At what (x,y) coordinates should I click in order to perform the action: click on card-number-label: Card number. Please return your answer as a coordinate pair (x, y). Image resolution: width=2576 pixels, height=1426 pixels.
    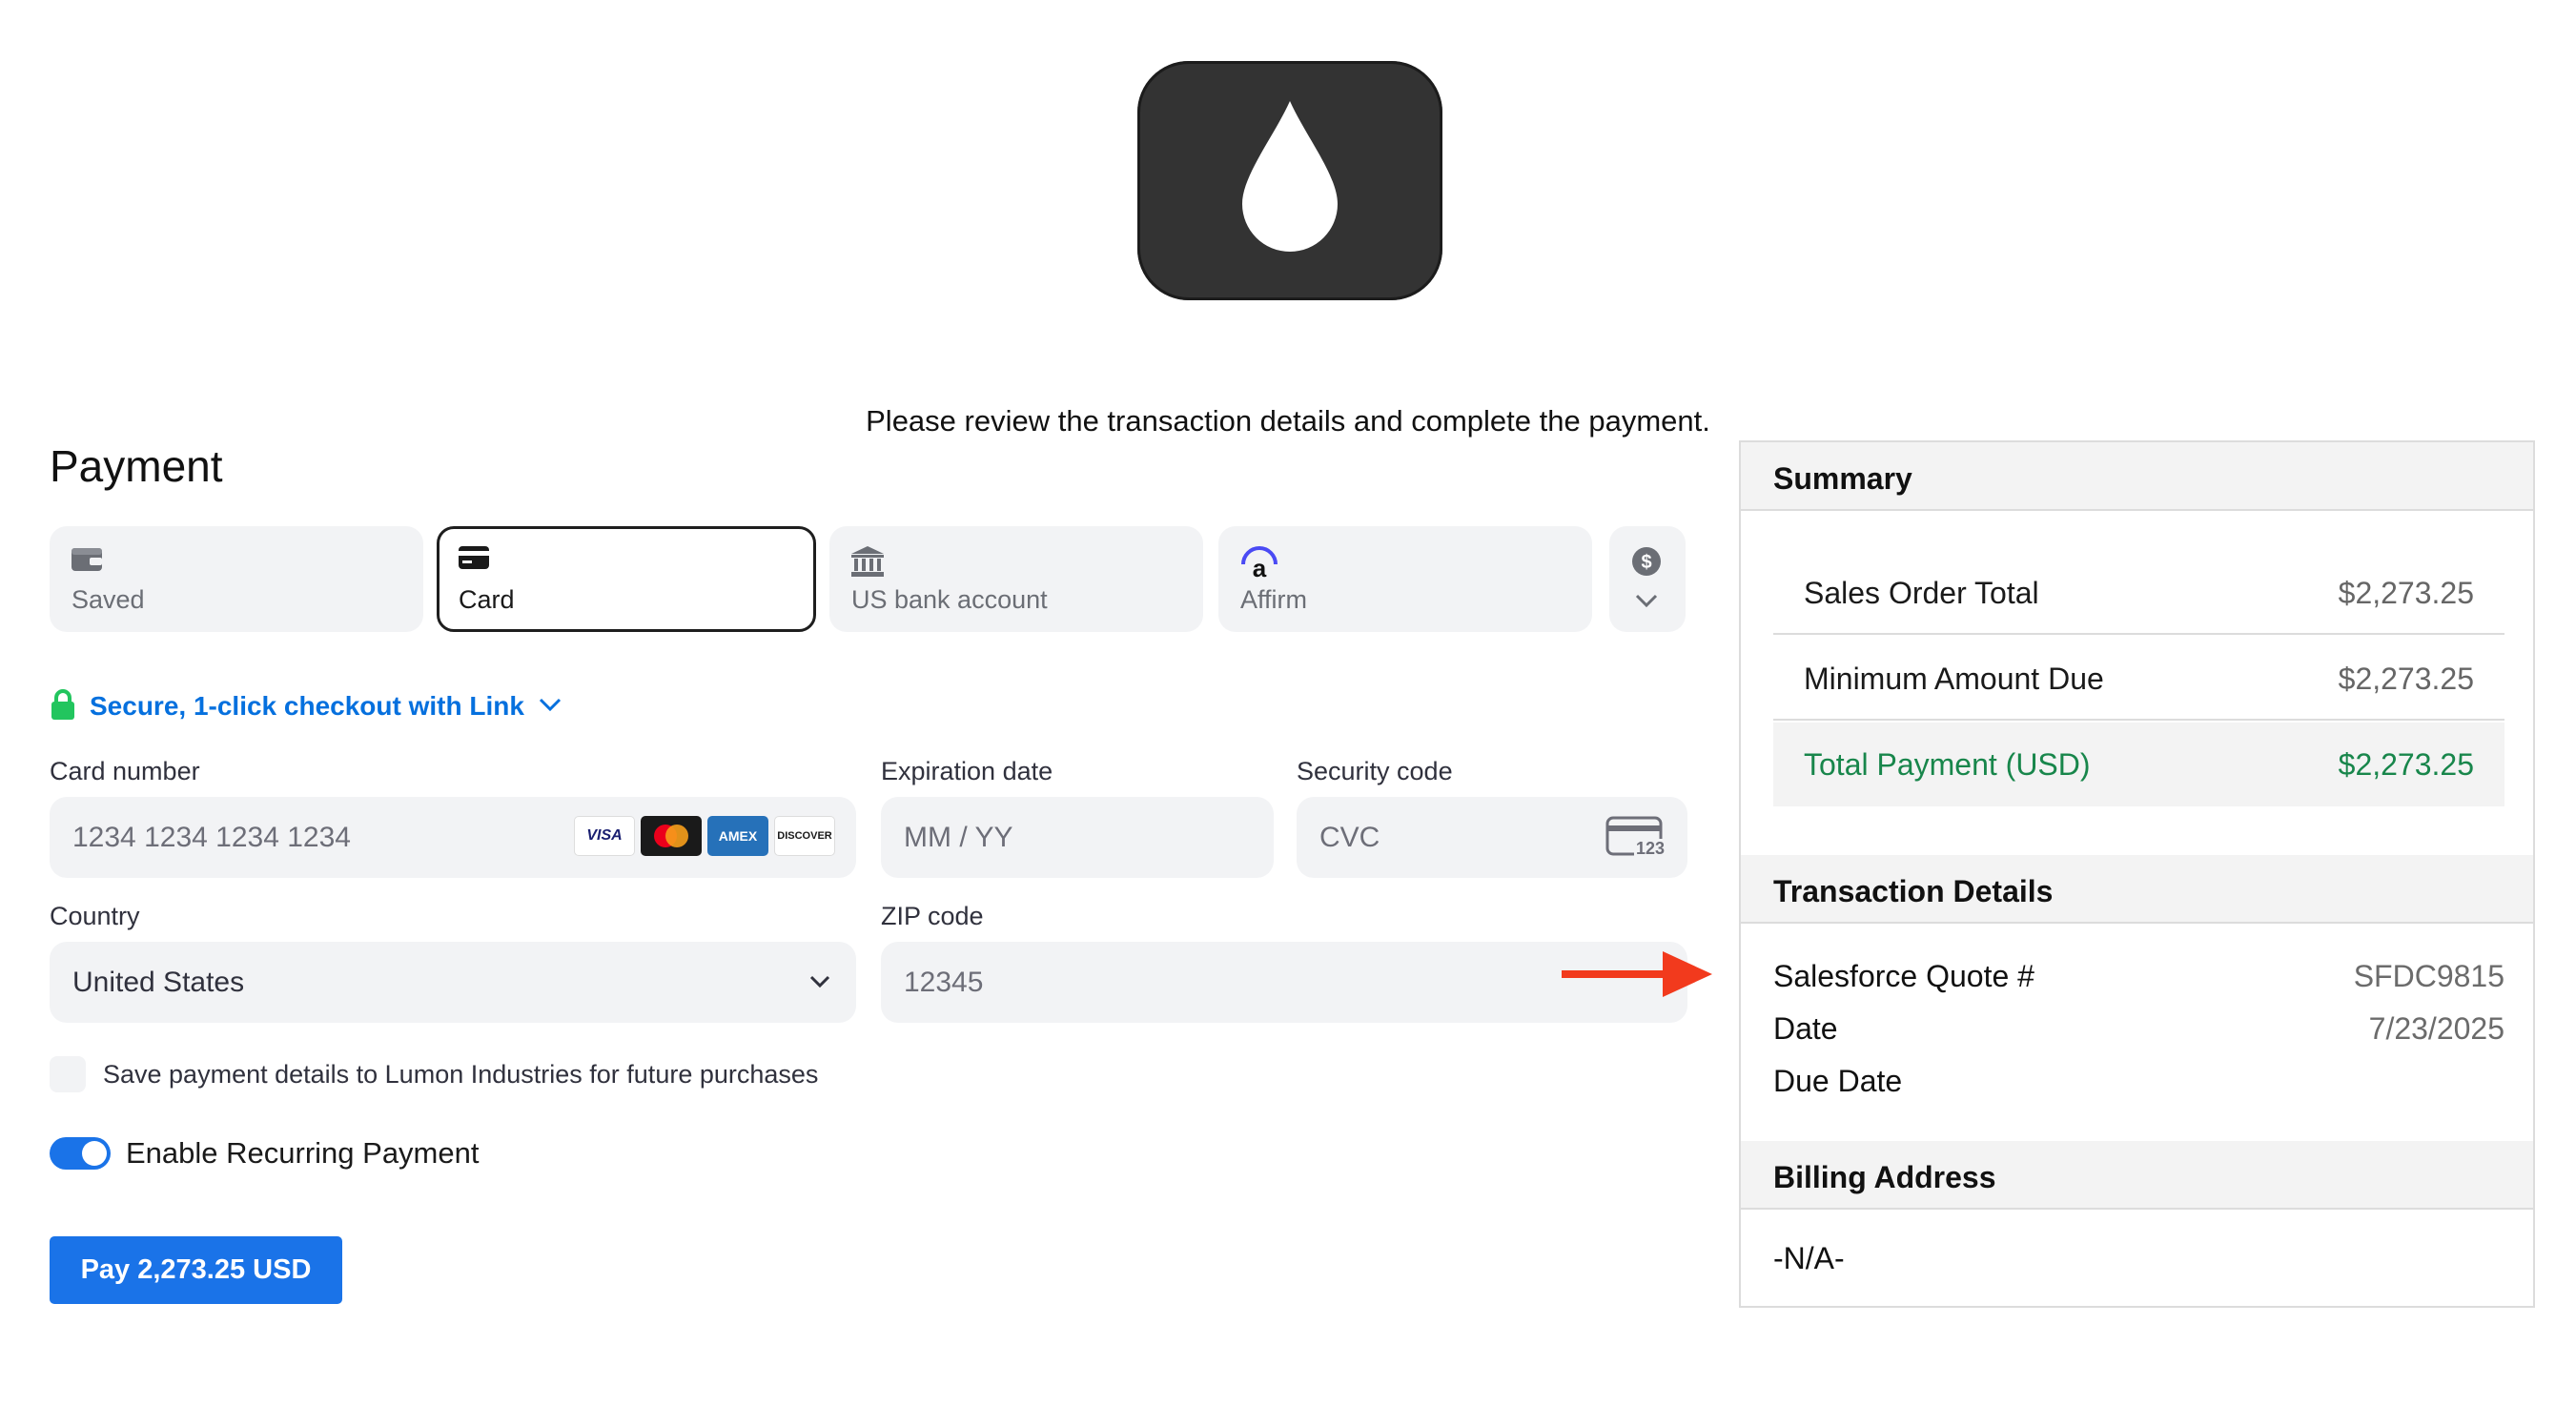
    Looking at the image, I should click on (125, 771).